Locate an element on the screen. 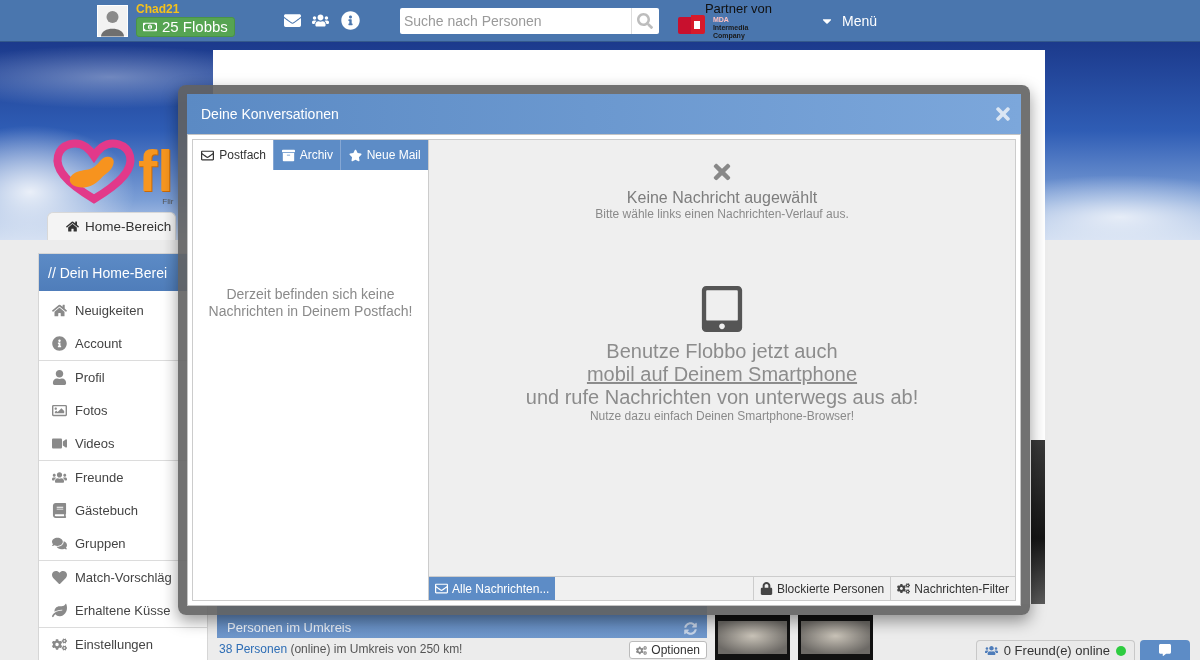 Image resolution: width=1200 pixels, height=660 pixels. heart-icon is located at coordinates (59, 577).